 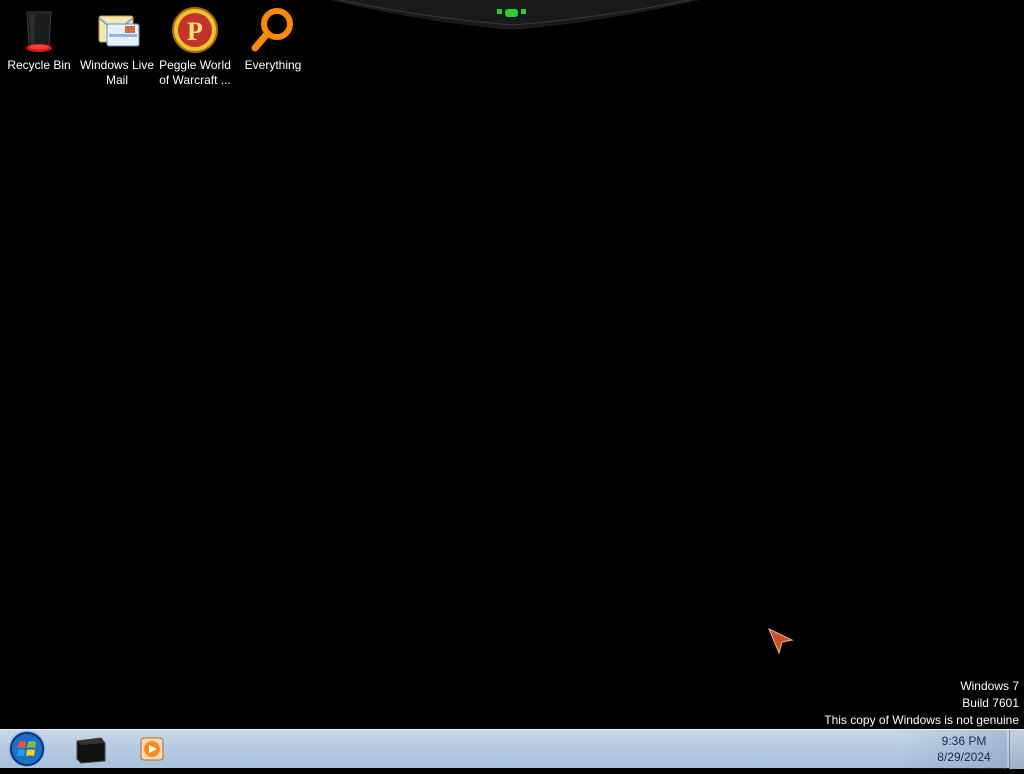 What do you see at coordinates (990, 703) in the screenshot?
I see `watermark-build: Build 7601` at bounding box center [990, 703].